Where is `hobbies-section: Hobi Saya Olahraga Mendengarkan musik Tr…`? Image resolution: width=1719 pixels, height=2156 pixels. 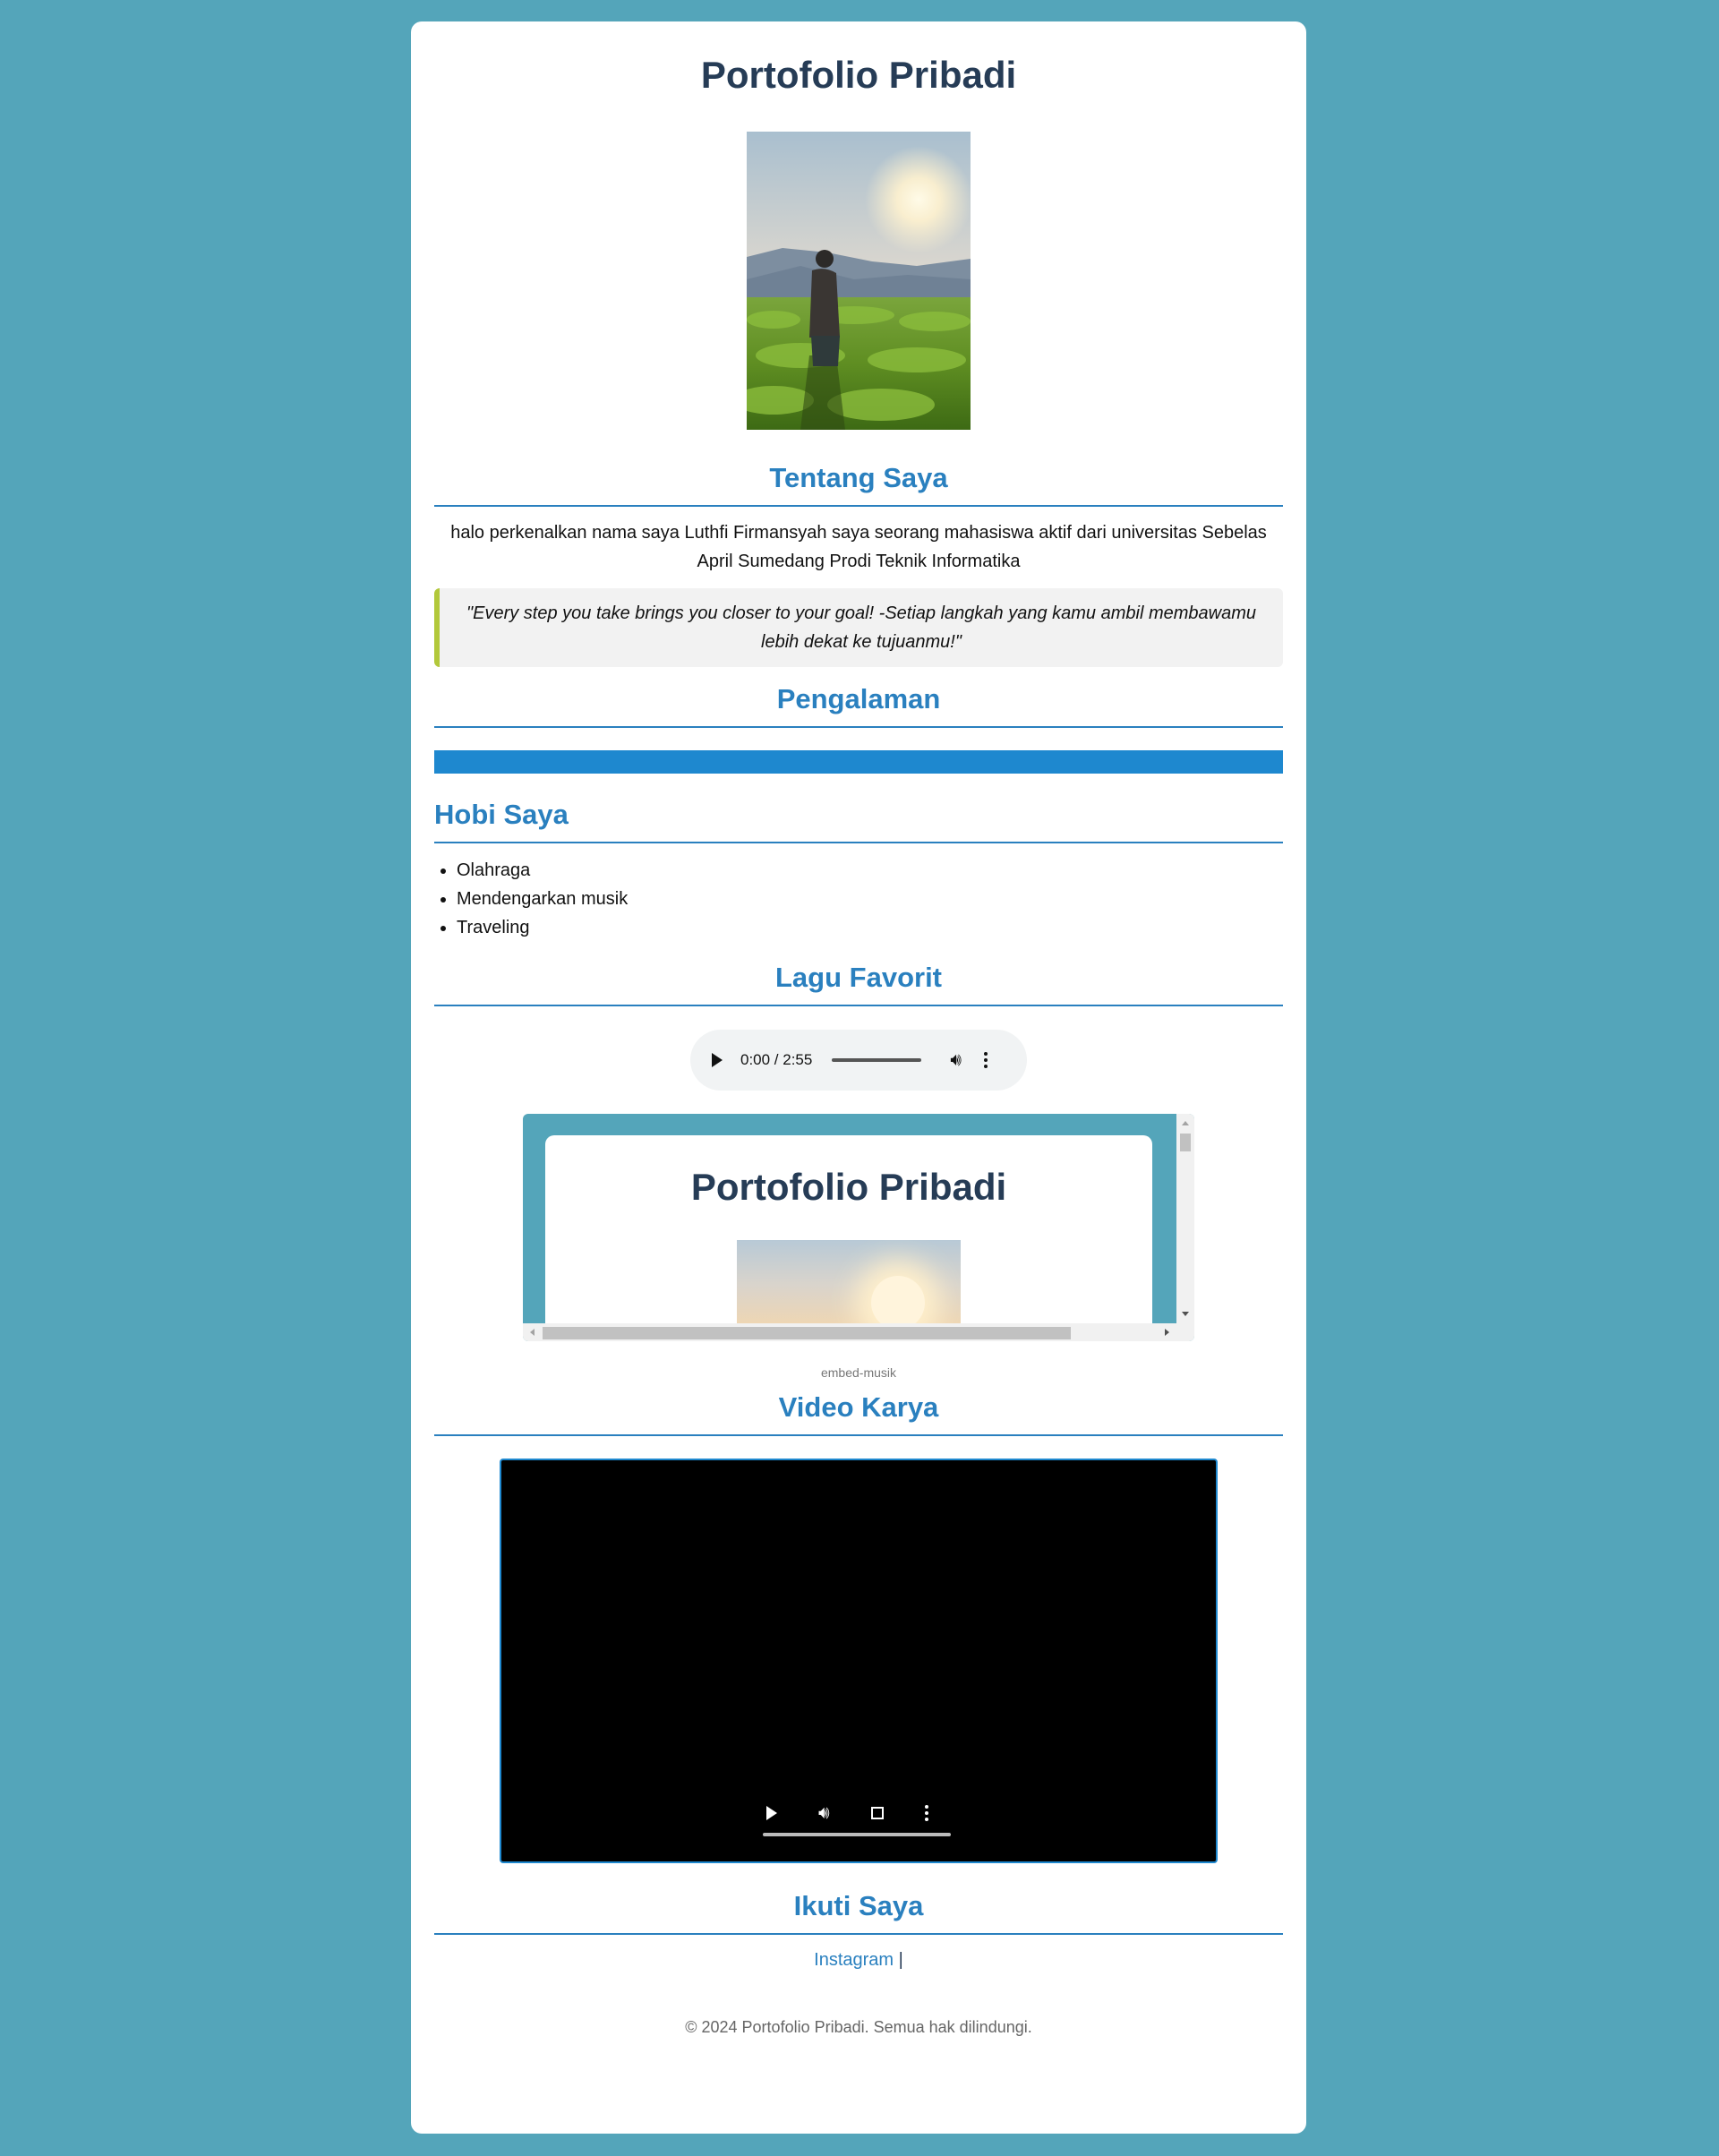 hobbies-section: Hobi Saya Olahraga Mendengarkan musik Tr… is located at coordinates (858, 869).